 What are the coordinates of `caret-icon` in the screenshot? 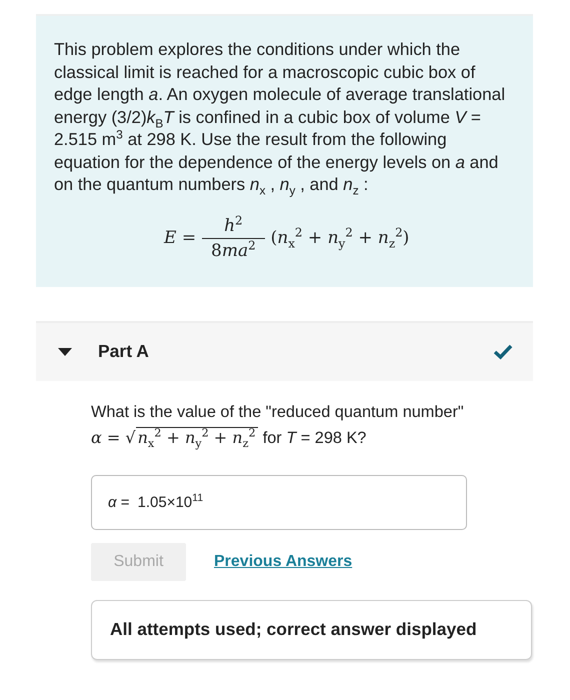 It's located at (65, 351).